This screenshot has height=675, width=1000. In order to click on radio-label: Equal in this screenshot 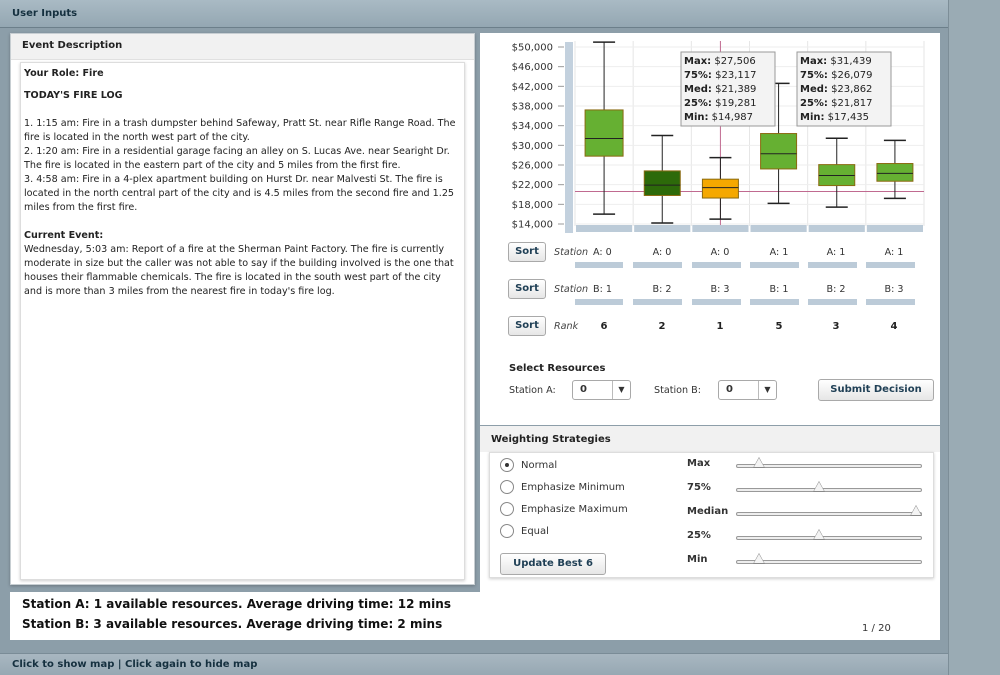, I will do `click(535, 531)`.